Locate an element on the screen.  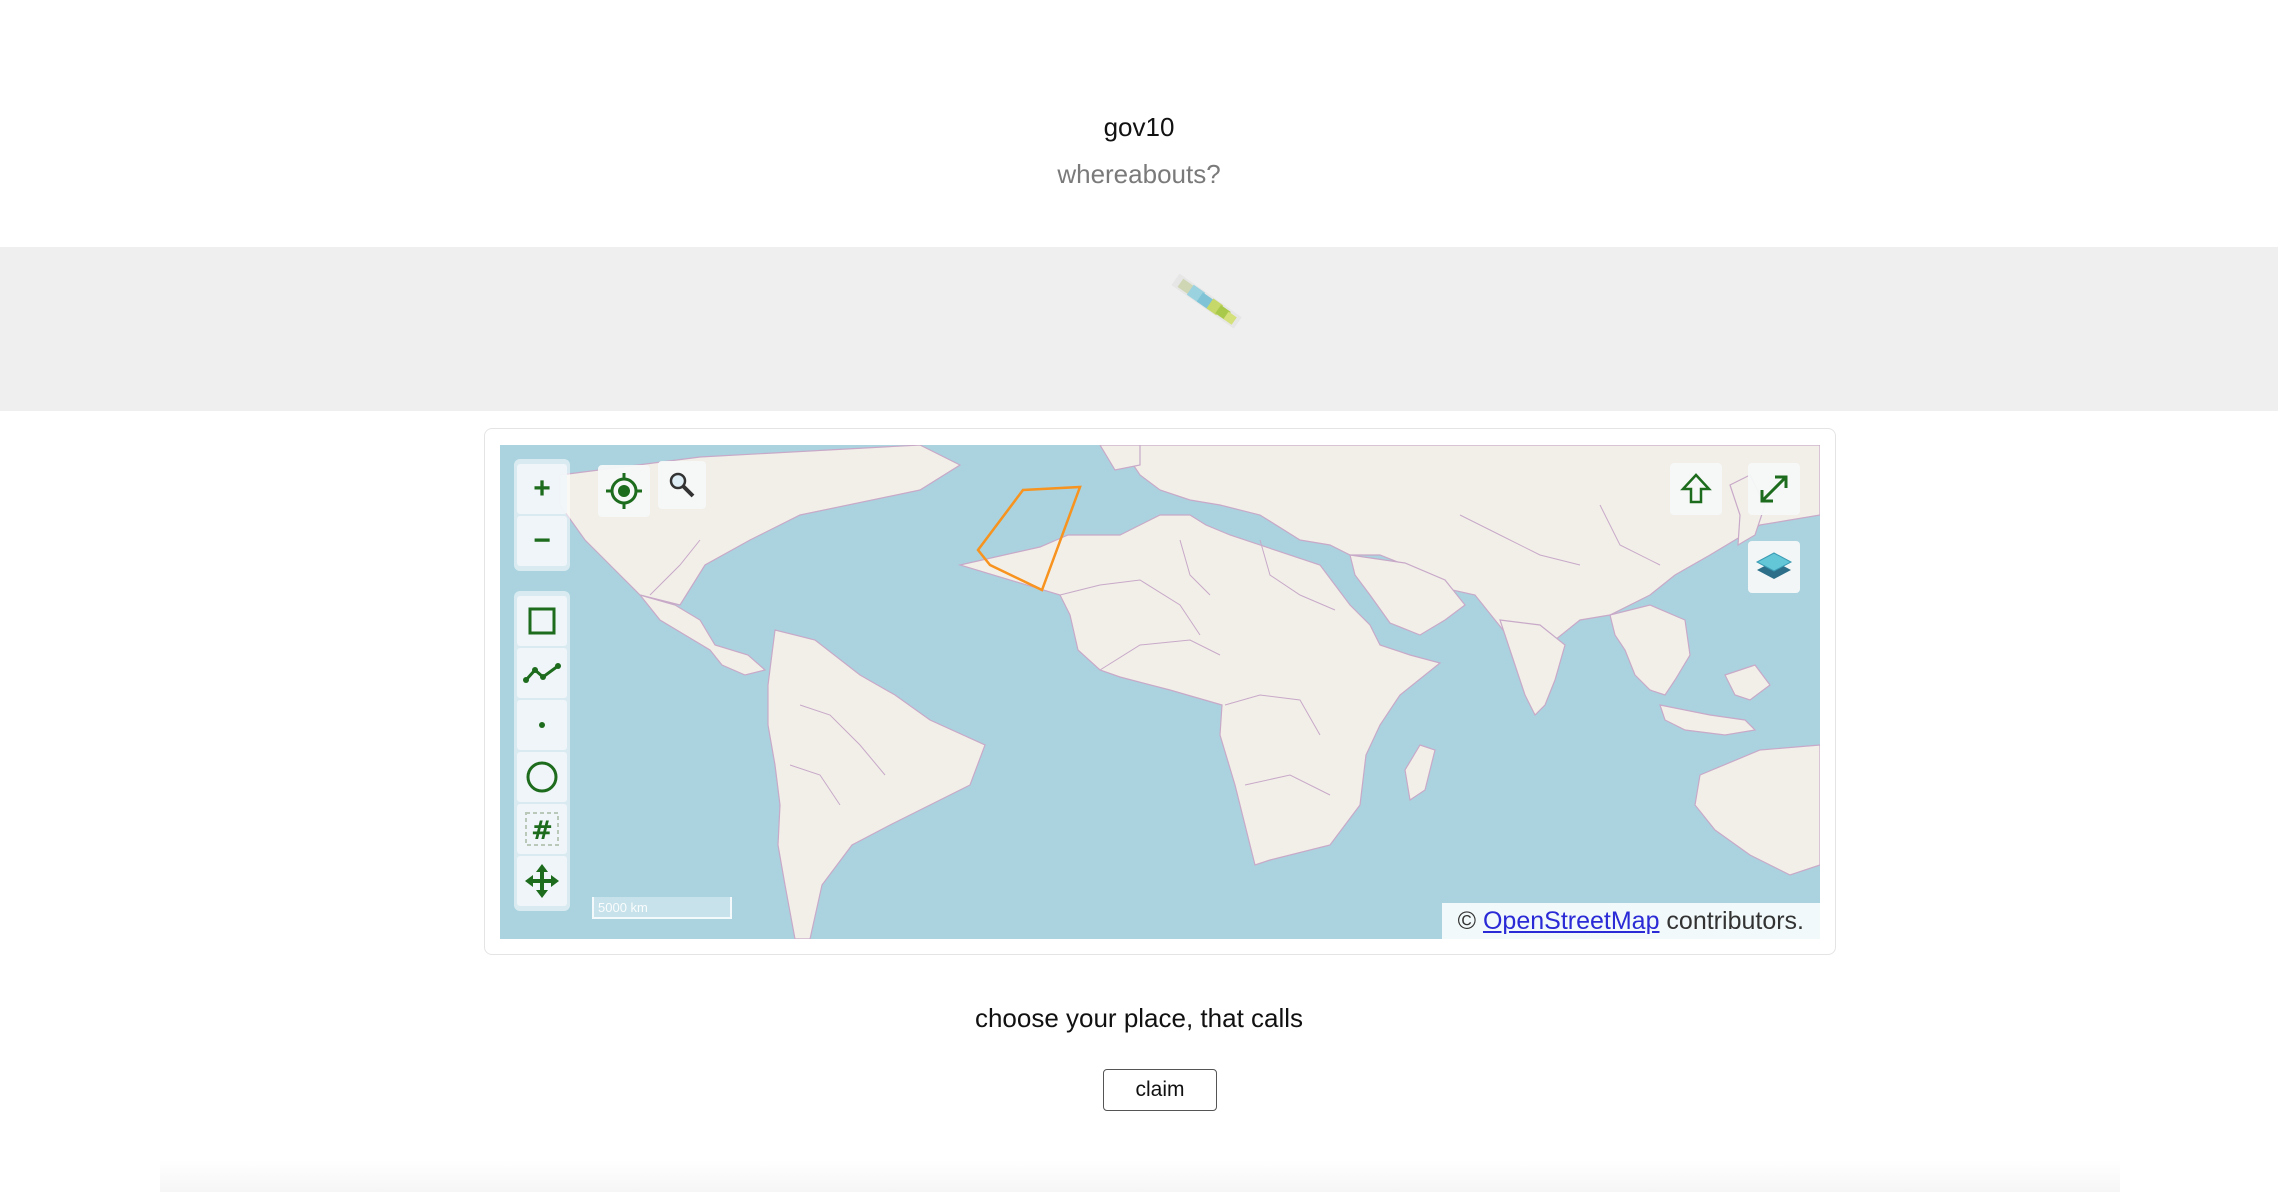
rectangle-icon is located at coordinates (542, 621).